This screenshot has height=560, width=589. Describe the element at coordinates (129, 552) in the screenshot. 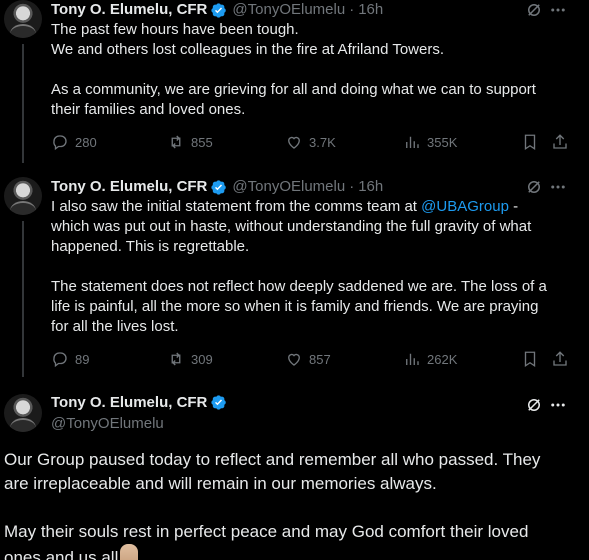

I see `folded-hands-emoji-icon` at that location.